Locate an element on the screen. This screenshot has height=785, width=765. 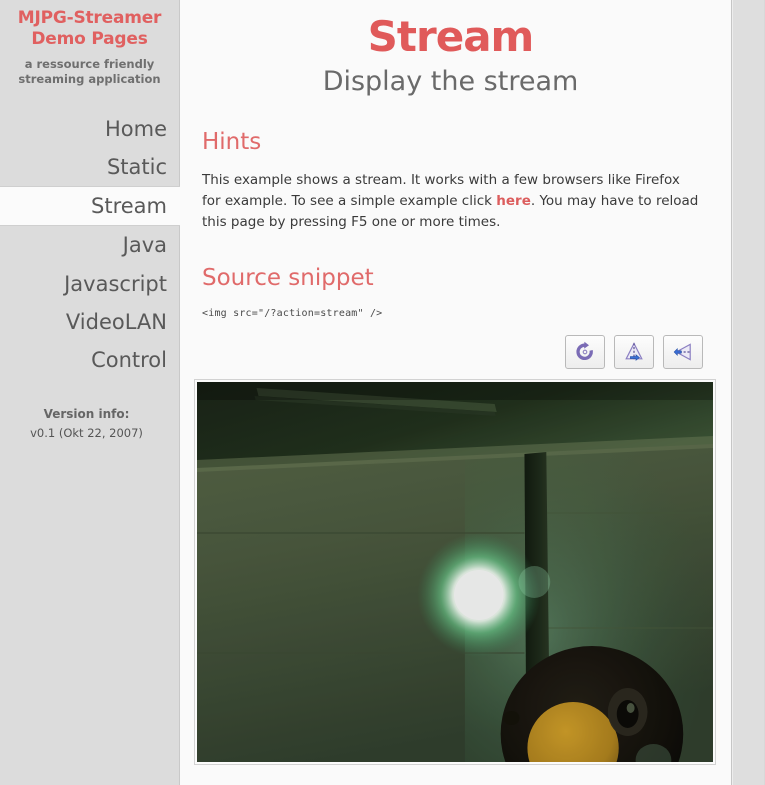
sidebar-item-stream: Stream is located at coordinates (90, 206).